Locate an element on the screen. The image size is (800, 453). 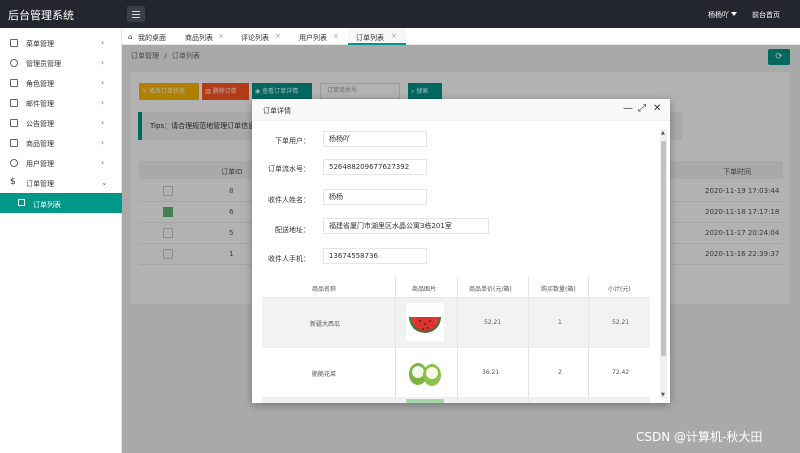
tab-label: 评论列表 is located at coordinates (255, 38).